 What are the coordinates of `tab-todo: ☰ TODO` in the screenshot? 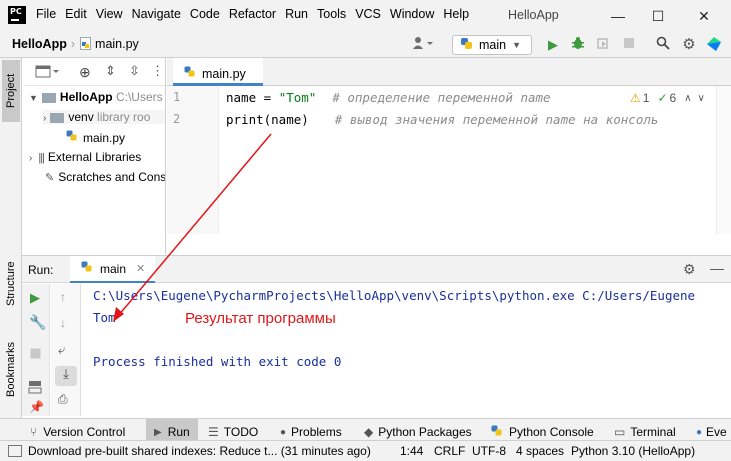 It's located at (233, 430).